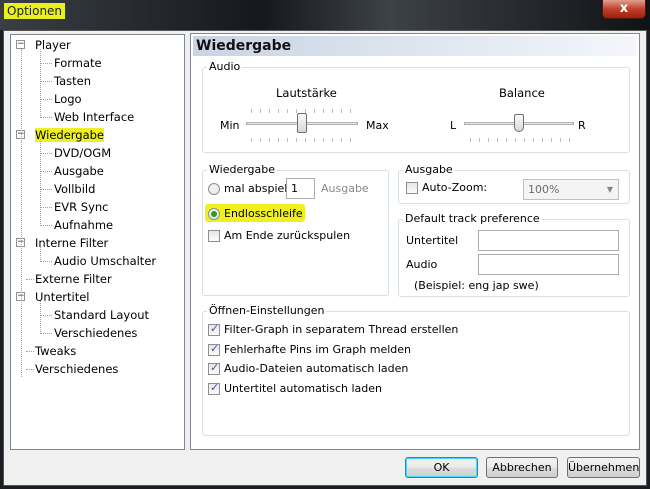 The width and height of the screenshot is (650, 489). What do you see at coordinates (422, 264) in the screenshot?
I see `audio-pref-label: Audio` at bounding box center [422, 264].